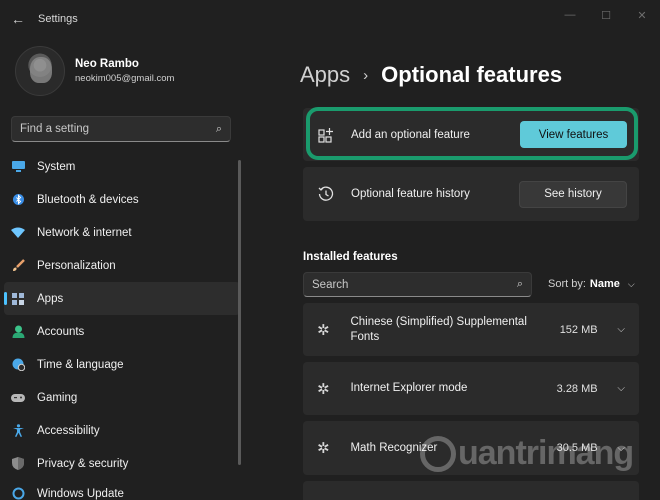 The height and width of the screenshot is (500, 660). I want to click on feature-size: 3.28 MB, so click(577, 388).